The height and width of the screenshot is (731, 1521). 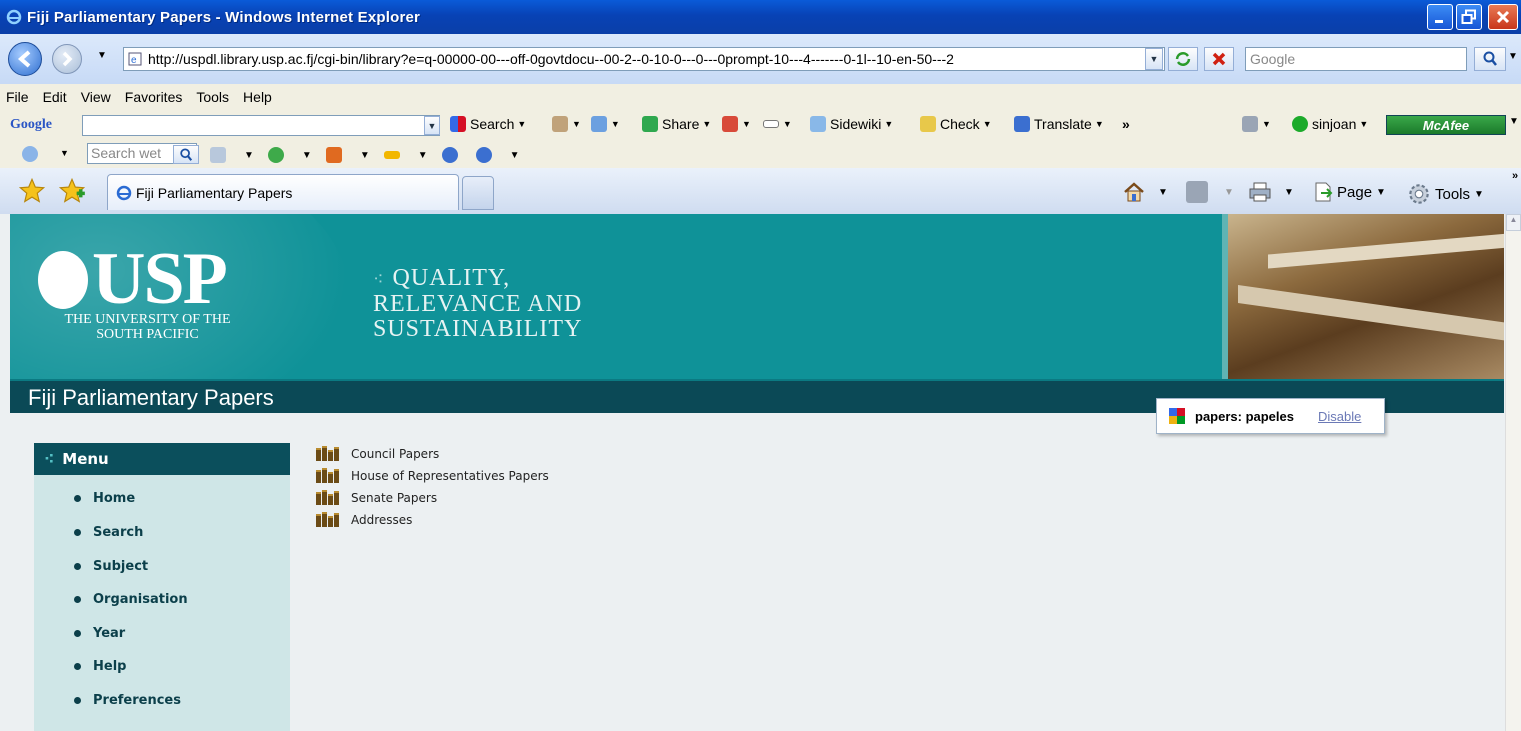 I want to click on google-account-button: sinjoan ▼, so click(x=1330, y=124).